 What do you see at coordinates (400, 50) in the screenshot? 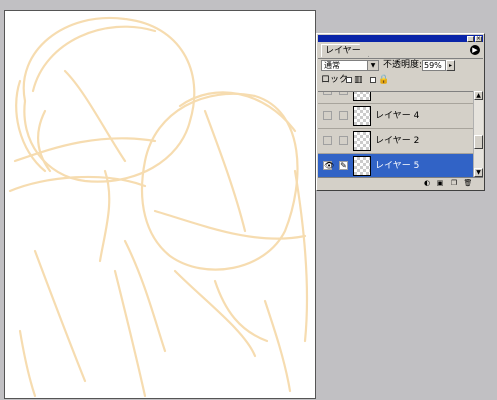
I see `panel-tab-row: レイヤー ▶` at bounding box center [400, 50].